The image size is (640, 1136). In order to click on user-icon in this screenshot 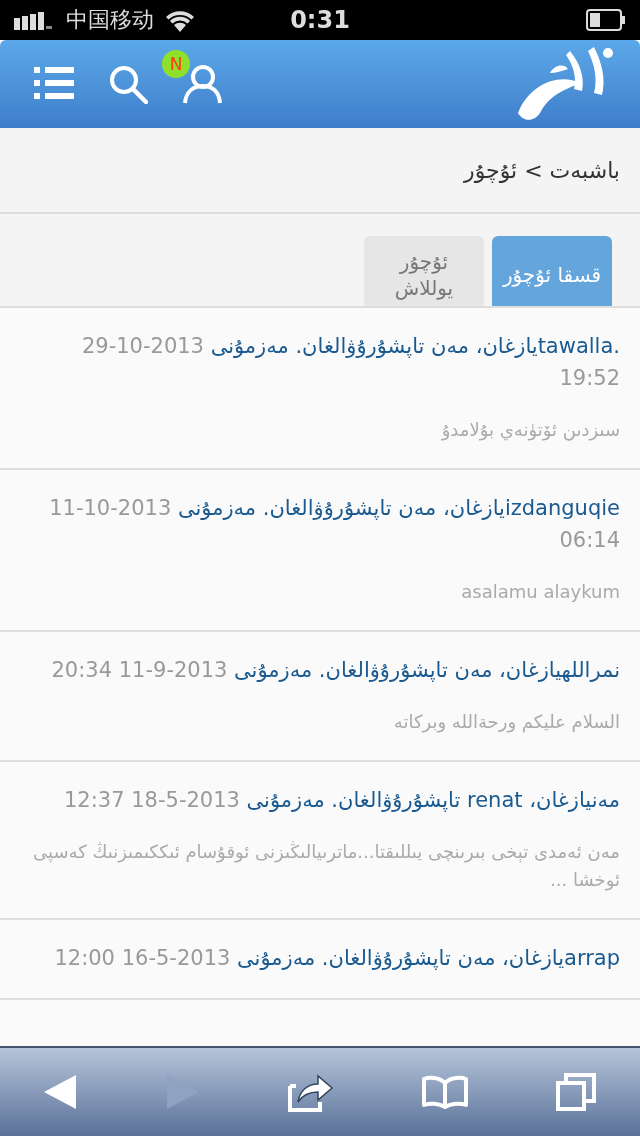, I will do `click(202, 84)`.